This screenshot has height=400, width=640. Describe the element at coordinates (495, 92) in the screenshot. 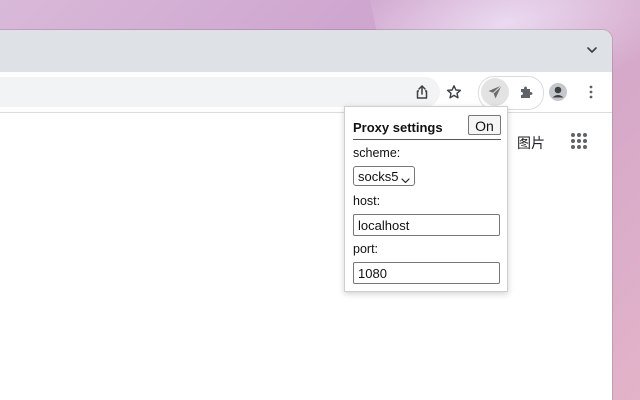

I see `proxy-extension-icon` at that location.